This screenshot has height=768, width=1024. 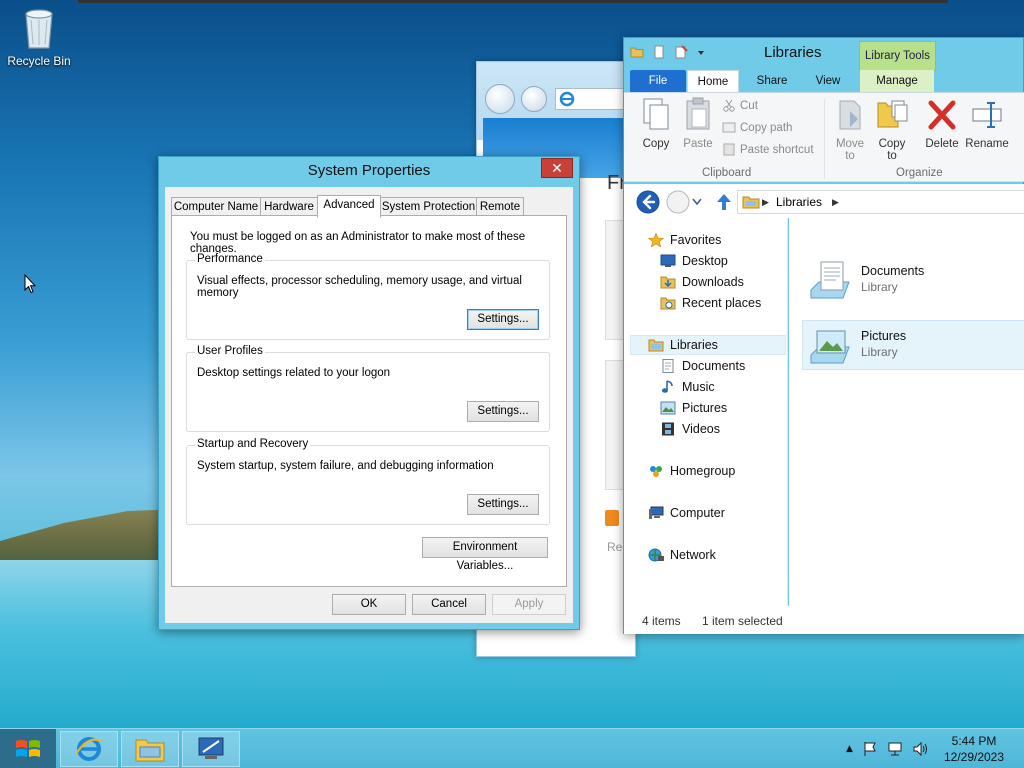 What do you see at coordinates (682, 555) in the screenshot?
I see `nav-network: Network` at bounding box center [682, 555].